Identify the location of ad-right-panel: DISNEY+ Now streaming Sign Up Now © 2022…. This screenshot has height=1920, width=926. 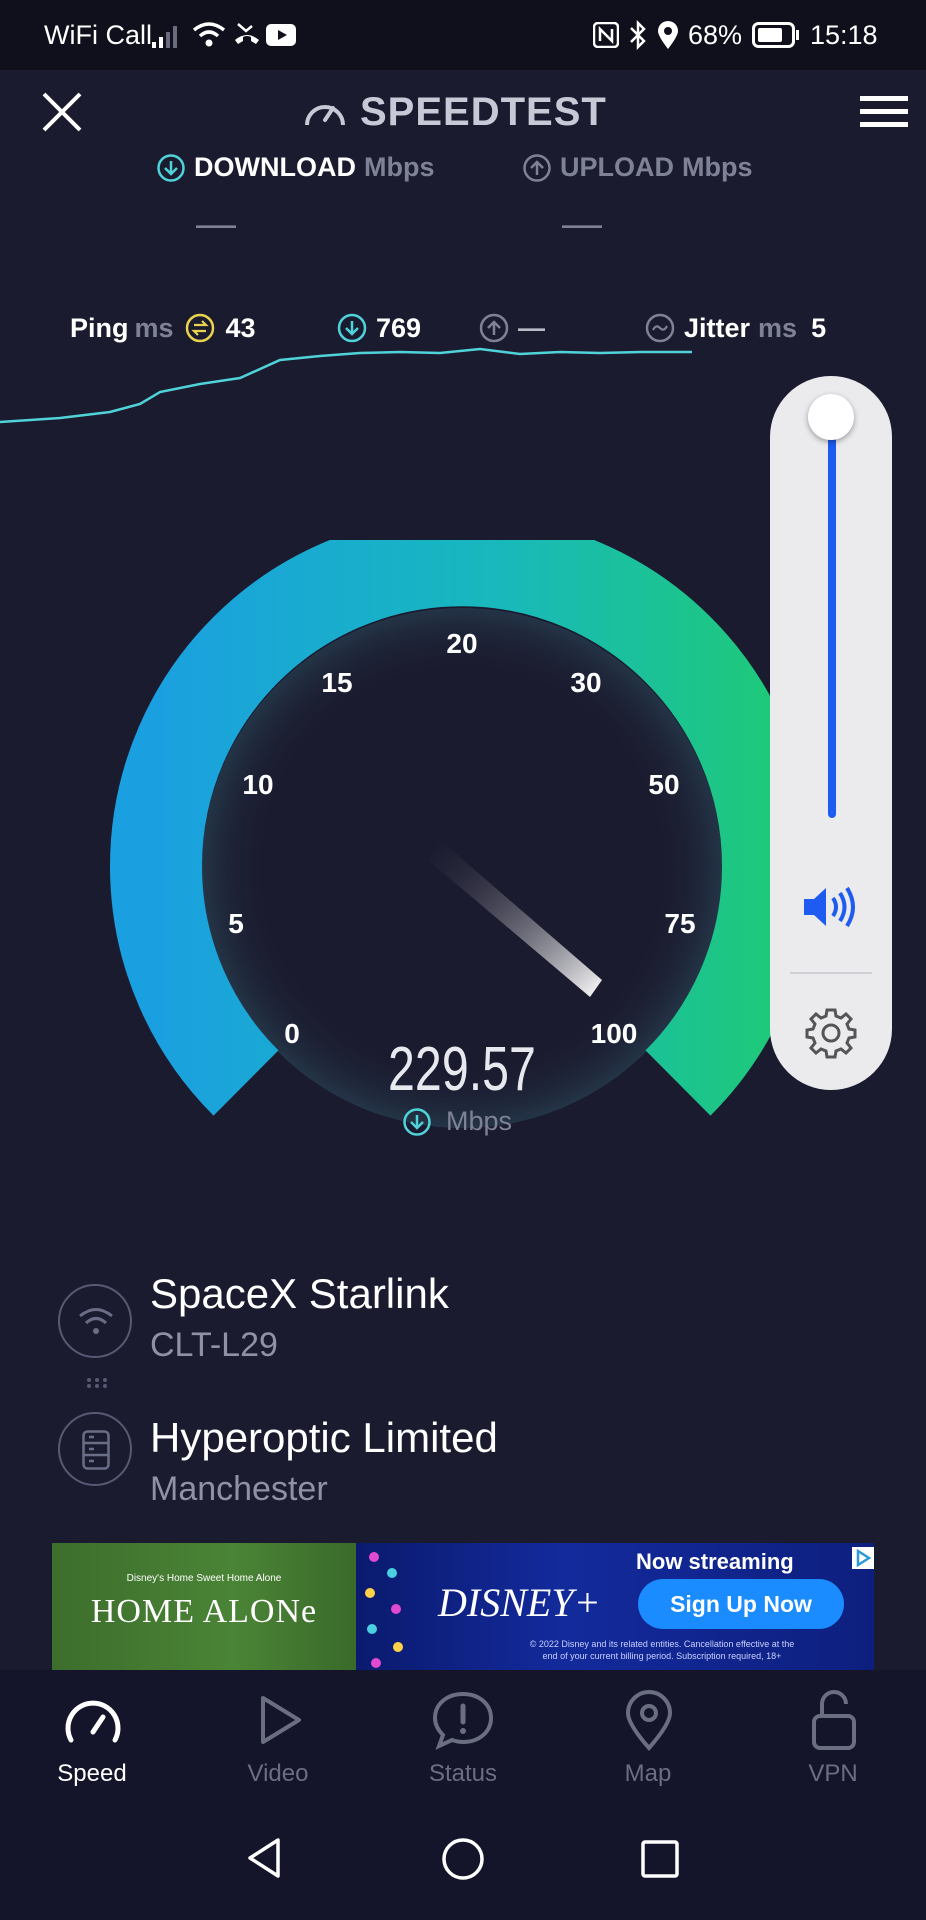
(615, 1606).